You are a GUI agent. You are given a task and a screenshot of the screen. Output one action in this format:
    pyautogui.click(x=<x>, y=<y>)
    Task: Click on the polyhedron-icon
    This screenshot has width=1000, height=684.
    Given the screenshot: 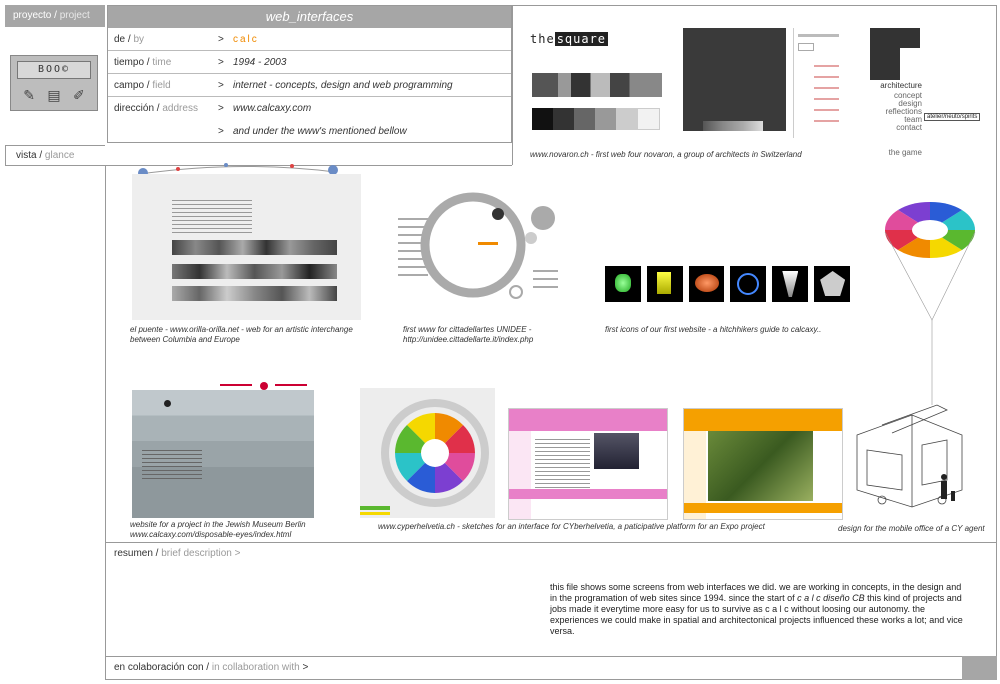 What is the action you would take?
    pyautogui.click(x=832, y=284)
    